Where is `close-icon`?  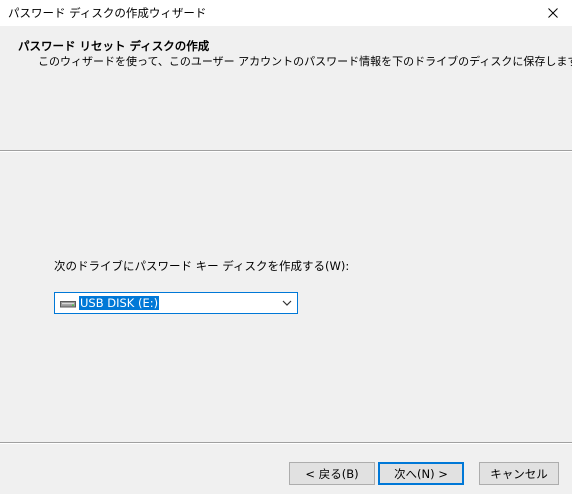 close-icon is located at coordinates (553, 13).